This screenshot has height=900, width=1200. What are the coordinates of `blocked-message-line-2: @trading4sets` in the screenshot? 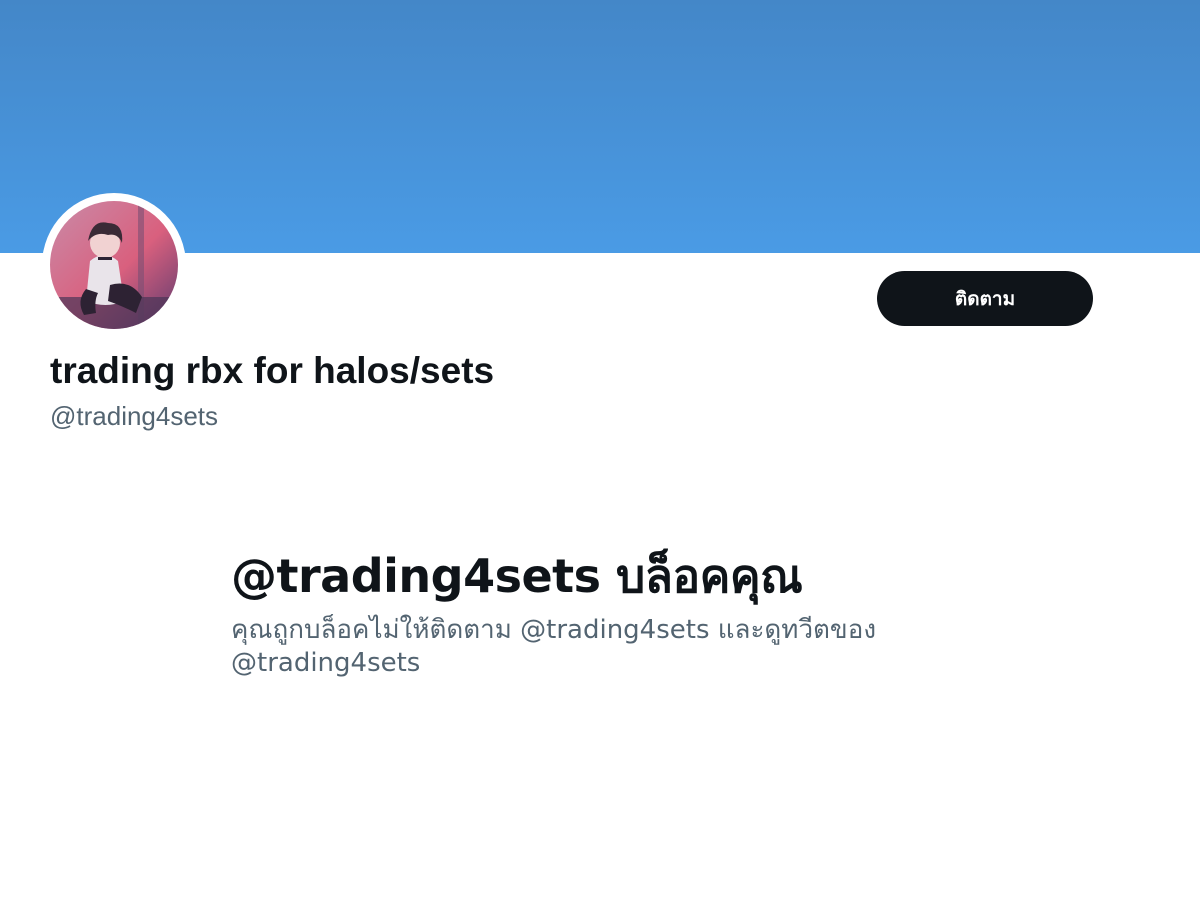 It's located at (326, 663).